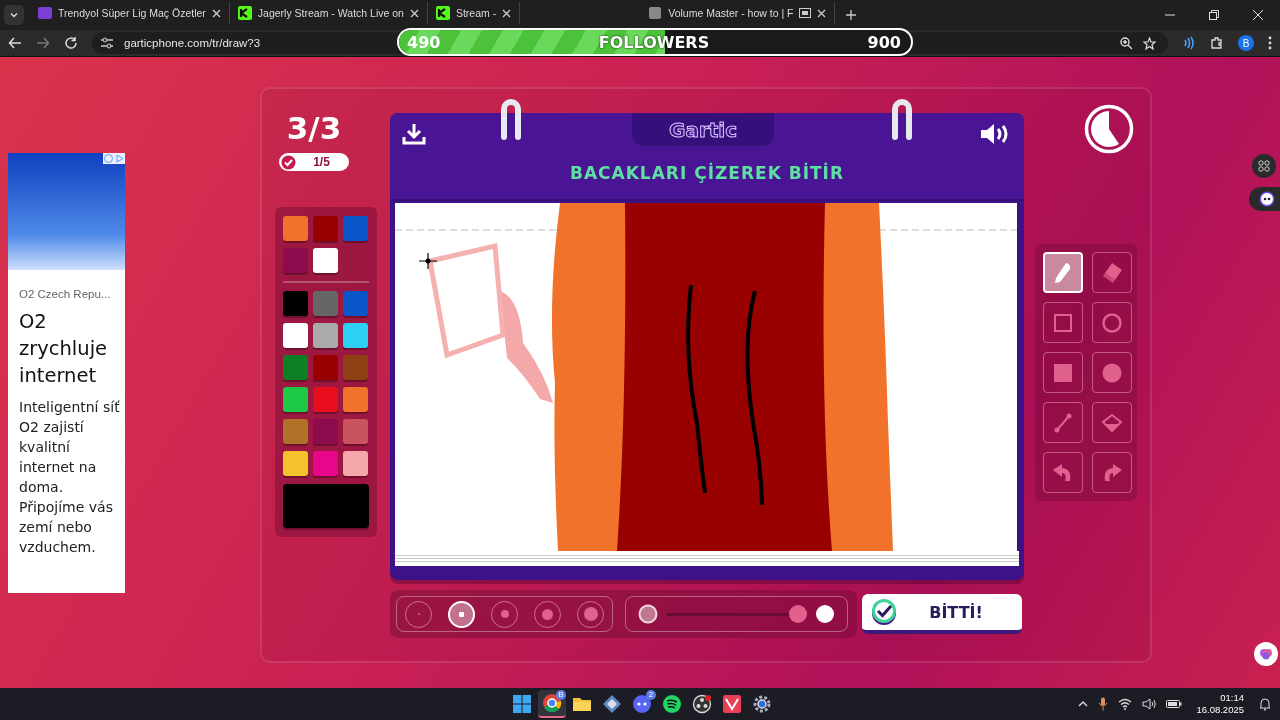 The height and width of the screenshot is (720, 1280). Describe the element at coordinates (1149, 704) in the screenshot. I see `volume-icon` at that location.